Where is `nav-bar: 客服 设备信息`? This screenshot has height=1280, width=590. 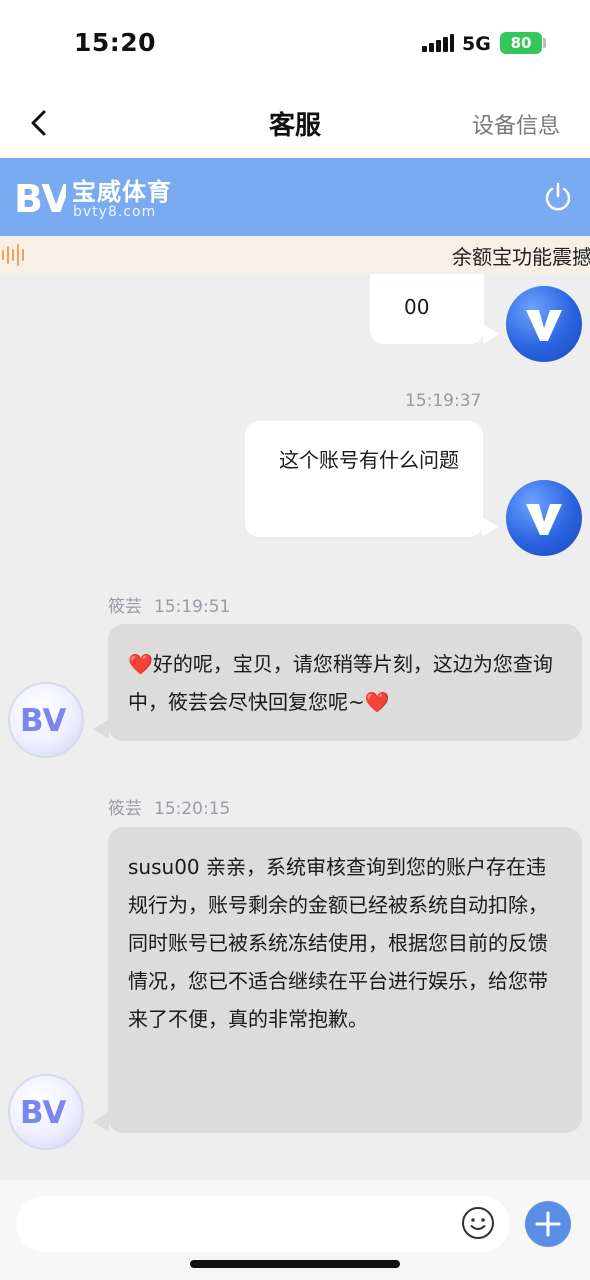
nav-bar: 客服 设备信息 is located at coordinates (295, 123).